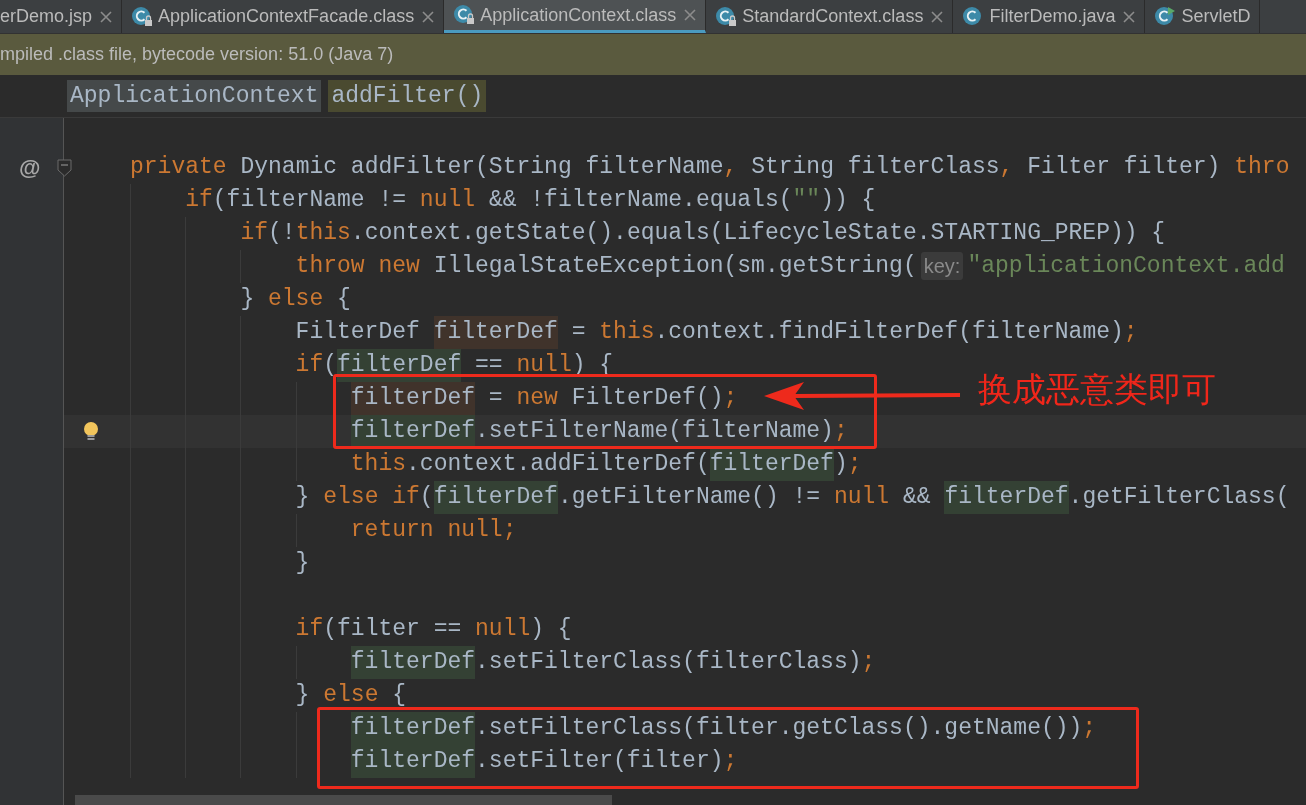  What do you see at coordinates (606, 464) in the screenshot?
I see `code-line: this.context.addFilterDef(filterDef);` at bounding box center [606, 464].